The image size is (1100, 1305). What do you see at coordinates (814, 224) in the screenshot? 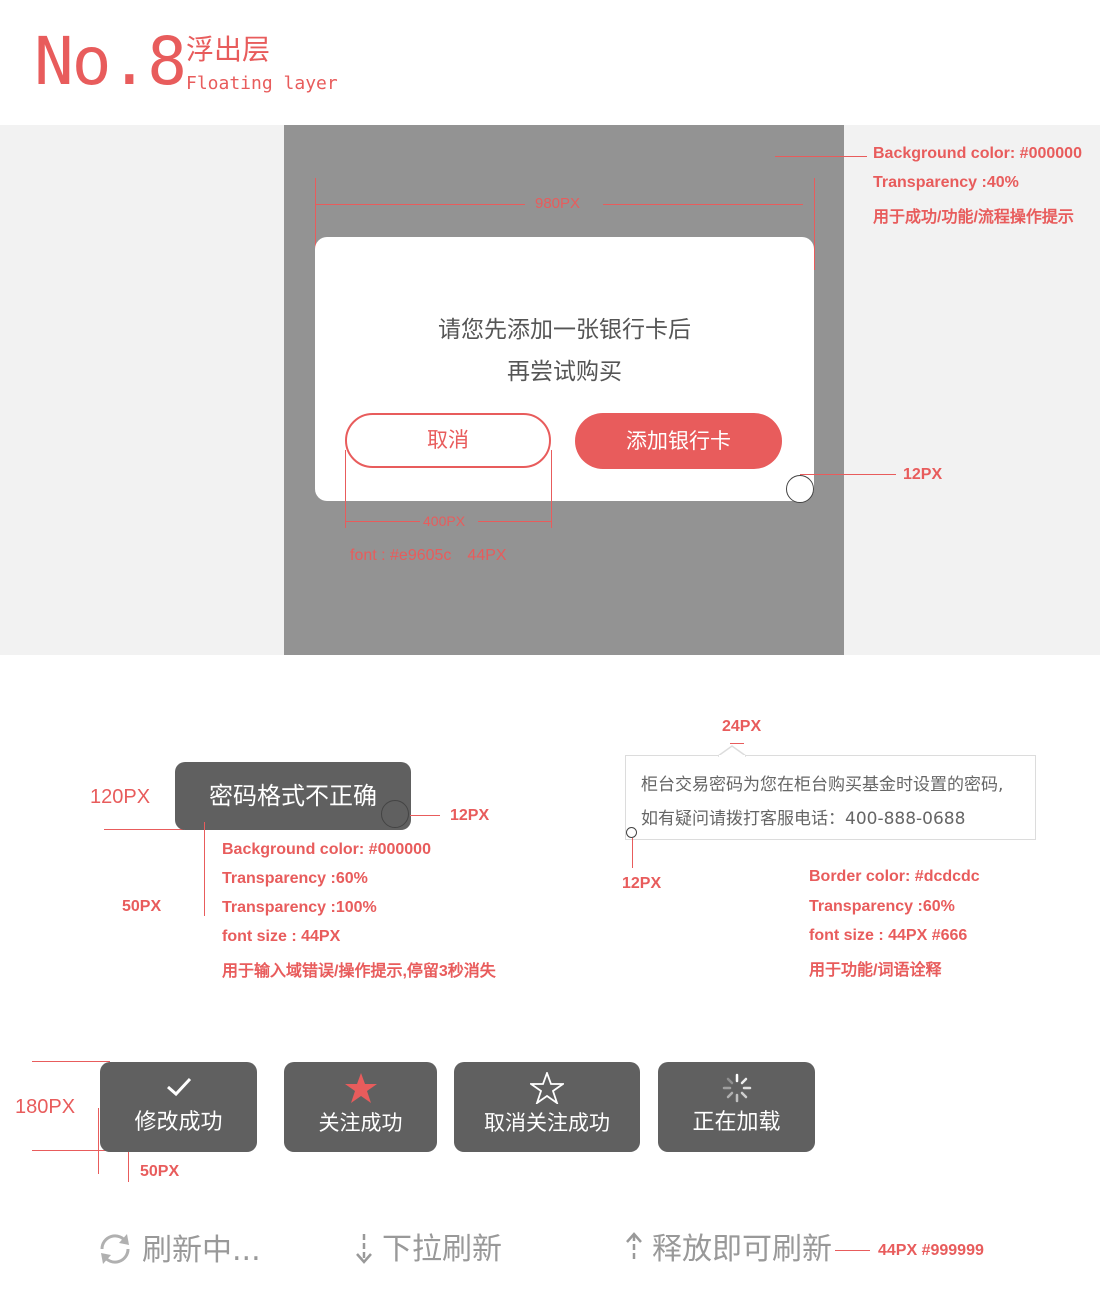
I see `width-guide-right` at bounding box center [814, 224].